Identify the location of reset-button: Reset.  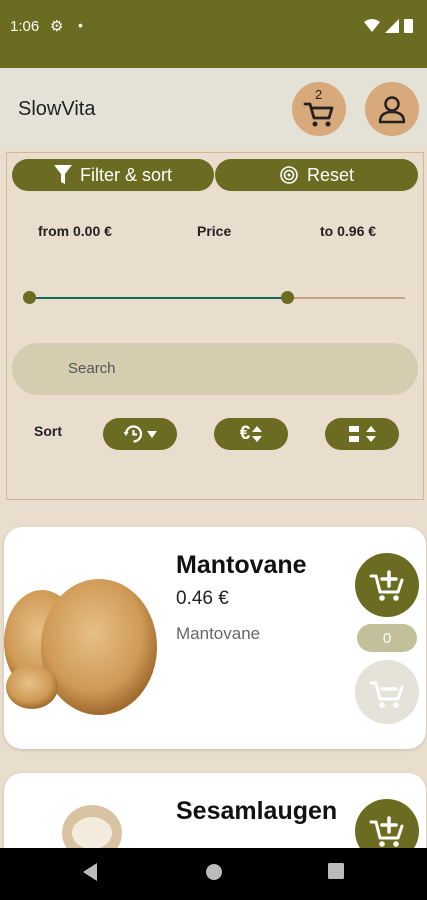
(316, 175).